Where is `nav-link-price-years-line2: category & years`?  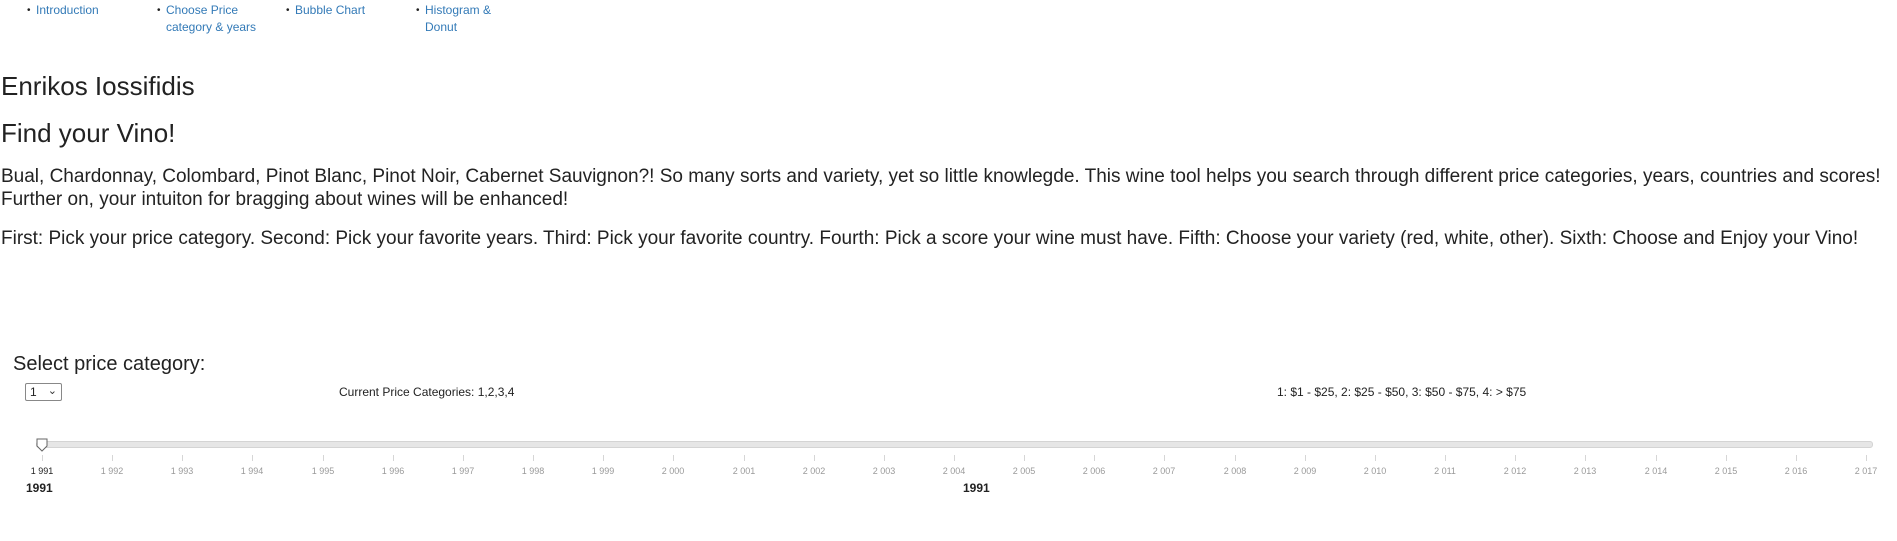 nav-link-price-years-line2: category & years is located at coordinates (211, 27).